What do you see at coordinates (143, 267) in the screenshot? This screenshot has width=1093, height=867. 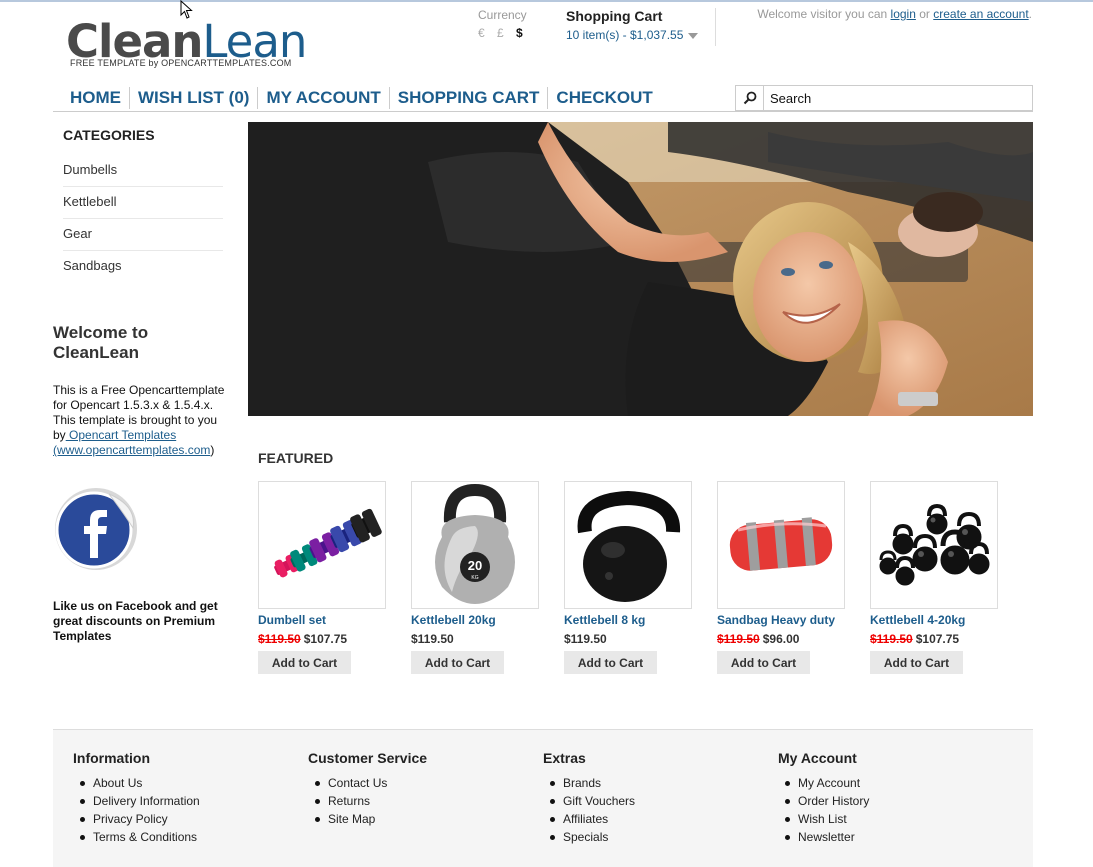 I see `category-item-sandbags: Sandbags` at bounding box center [143, 267].